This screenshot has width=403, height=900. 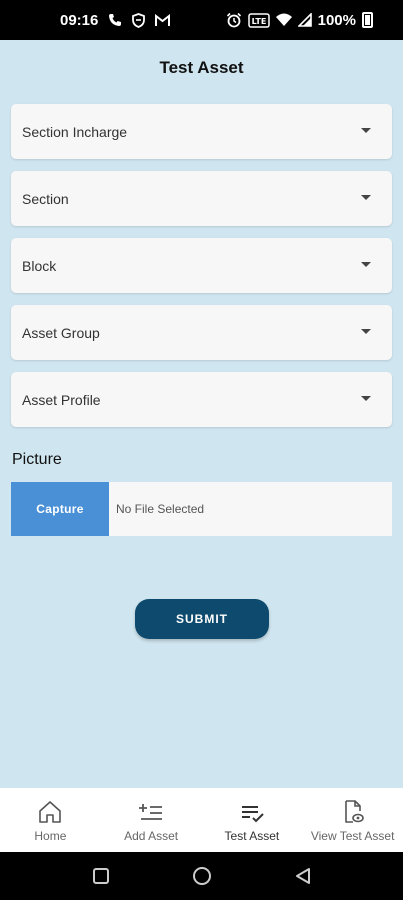 I want to click on dropdown-label: Asset Group, so click(x=61, y=332).